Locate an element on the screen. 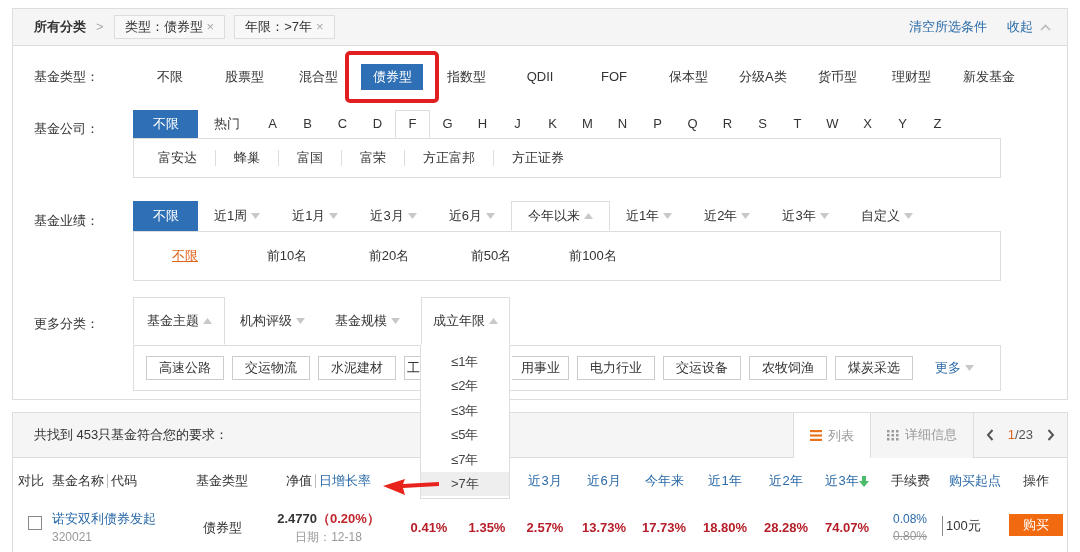 The image size is (1080, 552). more-link: 更多 is located at coordinates (954, 368).